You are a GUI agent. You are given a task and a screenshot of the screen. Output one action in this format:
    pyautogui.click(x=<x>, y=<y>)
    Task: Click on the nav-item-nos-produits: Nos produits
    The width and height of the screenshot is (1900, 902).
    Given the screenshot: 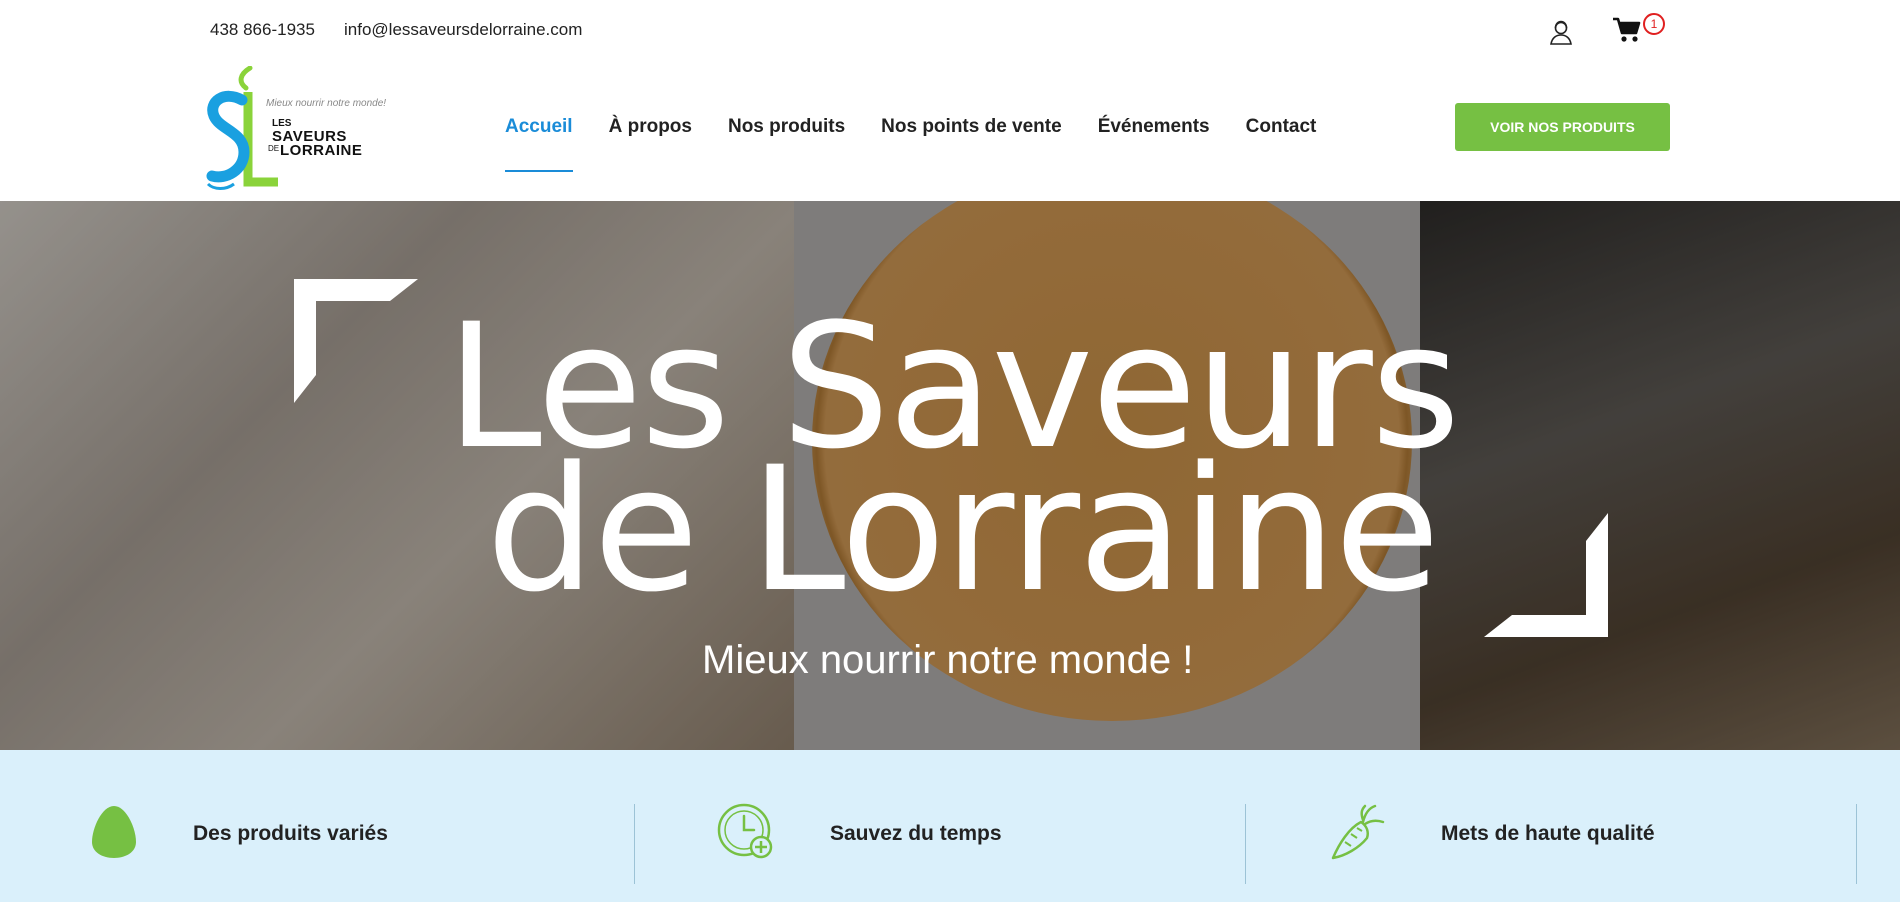 What is the action you would take?
    pyautogui.click(x=786, y=131)
    